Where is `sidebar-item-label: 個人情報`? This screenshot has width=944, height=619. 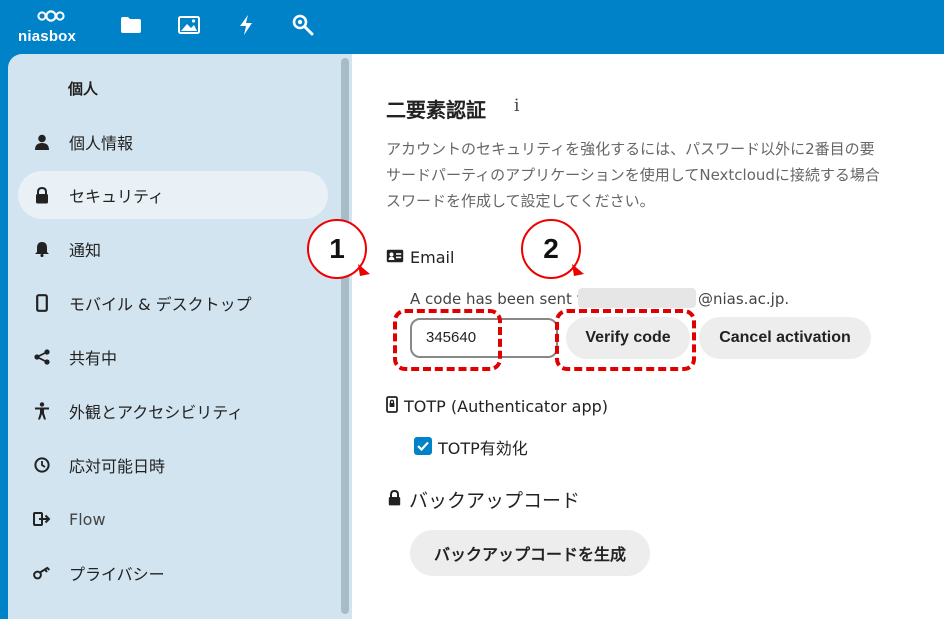
sidebar-item-label: 個人情報 is located at coordinates (101, 143).